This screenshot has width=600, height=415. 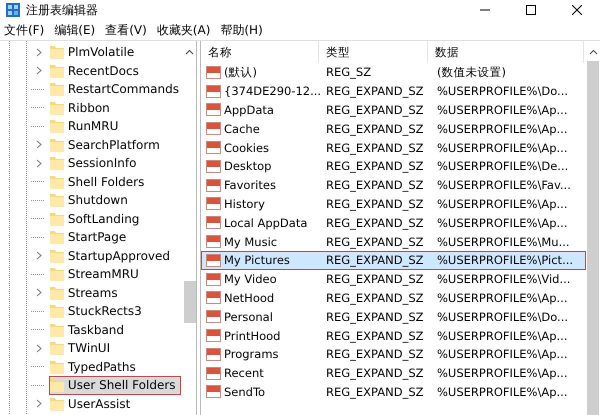 I want to click on tree-item: TypedPaths, so click(x=94, y=366).